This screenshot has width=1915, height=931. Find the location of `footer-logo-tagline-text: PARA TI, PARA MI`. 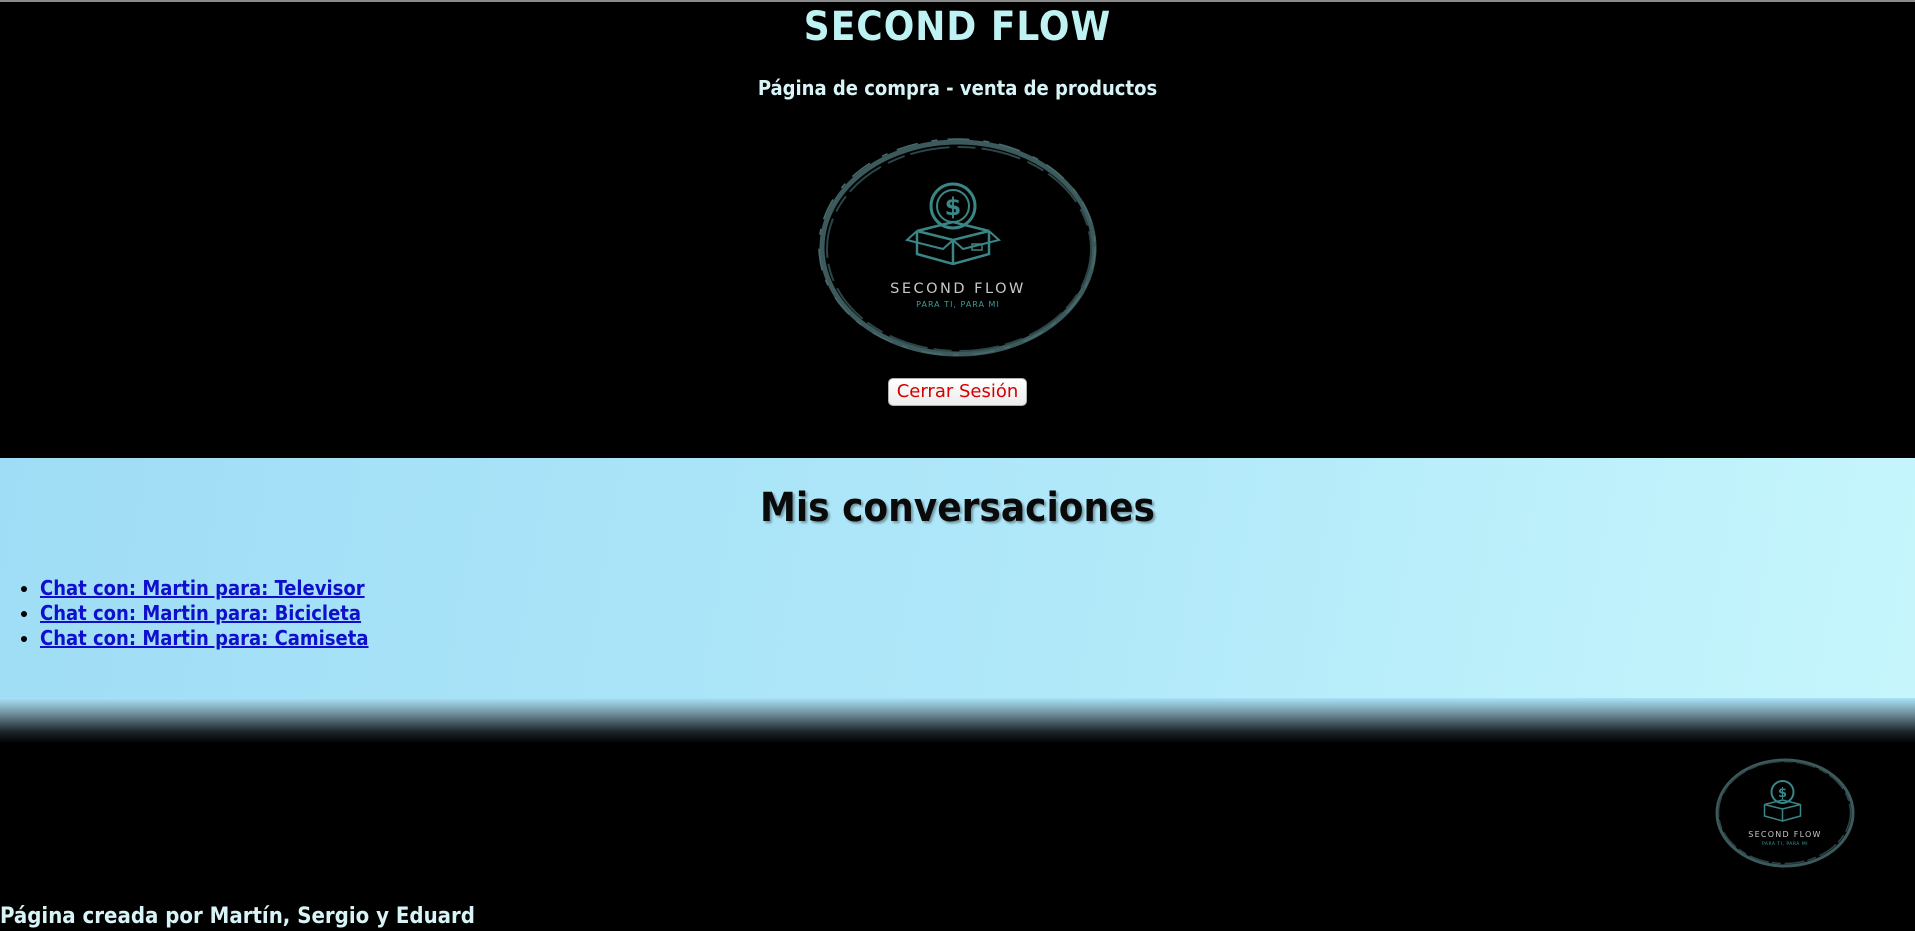

footer-logo-tagline-text: PARA TI, PARA MI is located at coordinates (1785, 844).